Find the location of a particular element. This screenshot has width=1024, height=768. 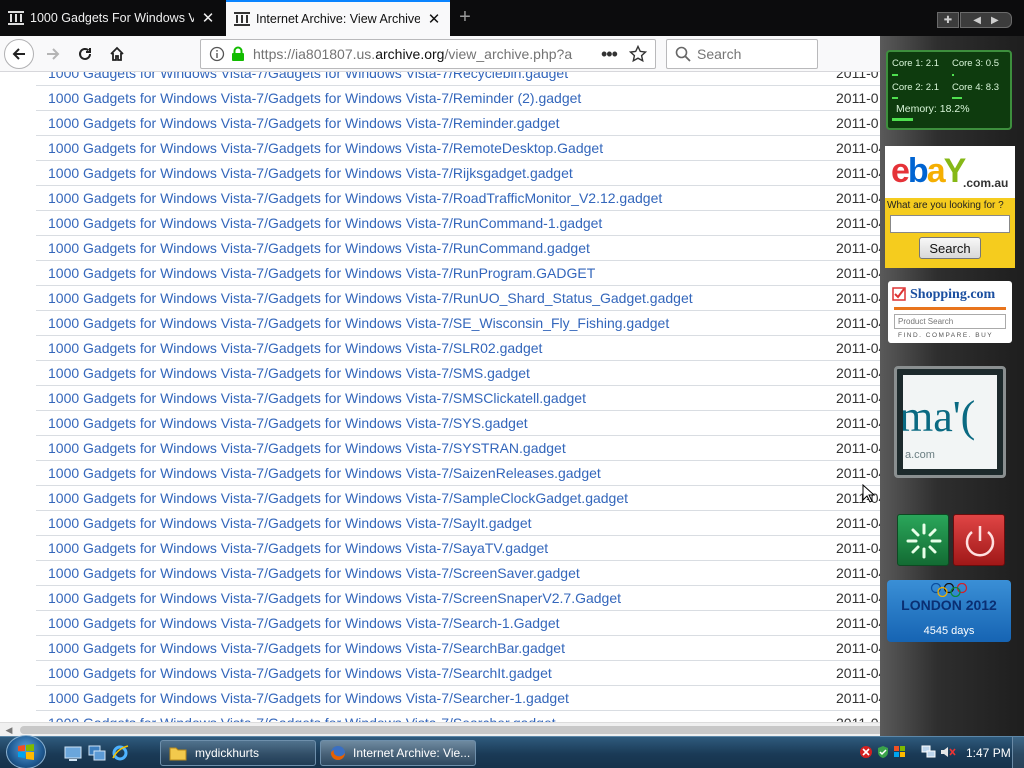

firefox-icon is located at coordinates (338, 753).